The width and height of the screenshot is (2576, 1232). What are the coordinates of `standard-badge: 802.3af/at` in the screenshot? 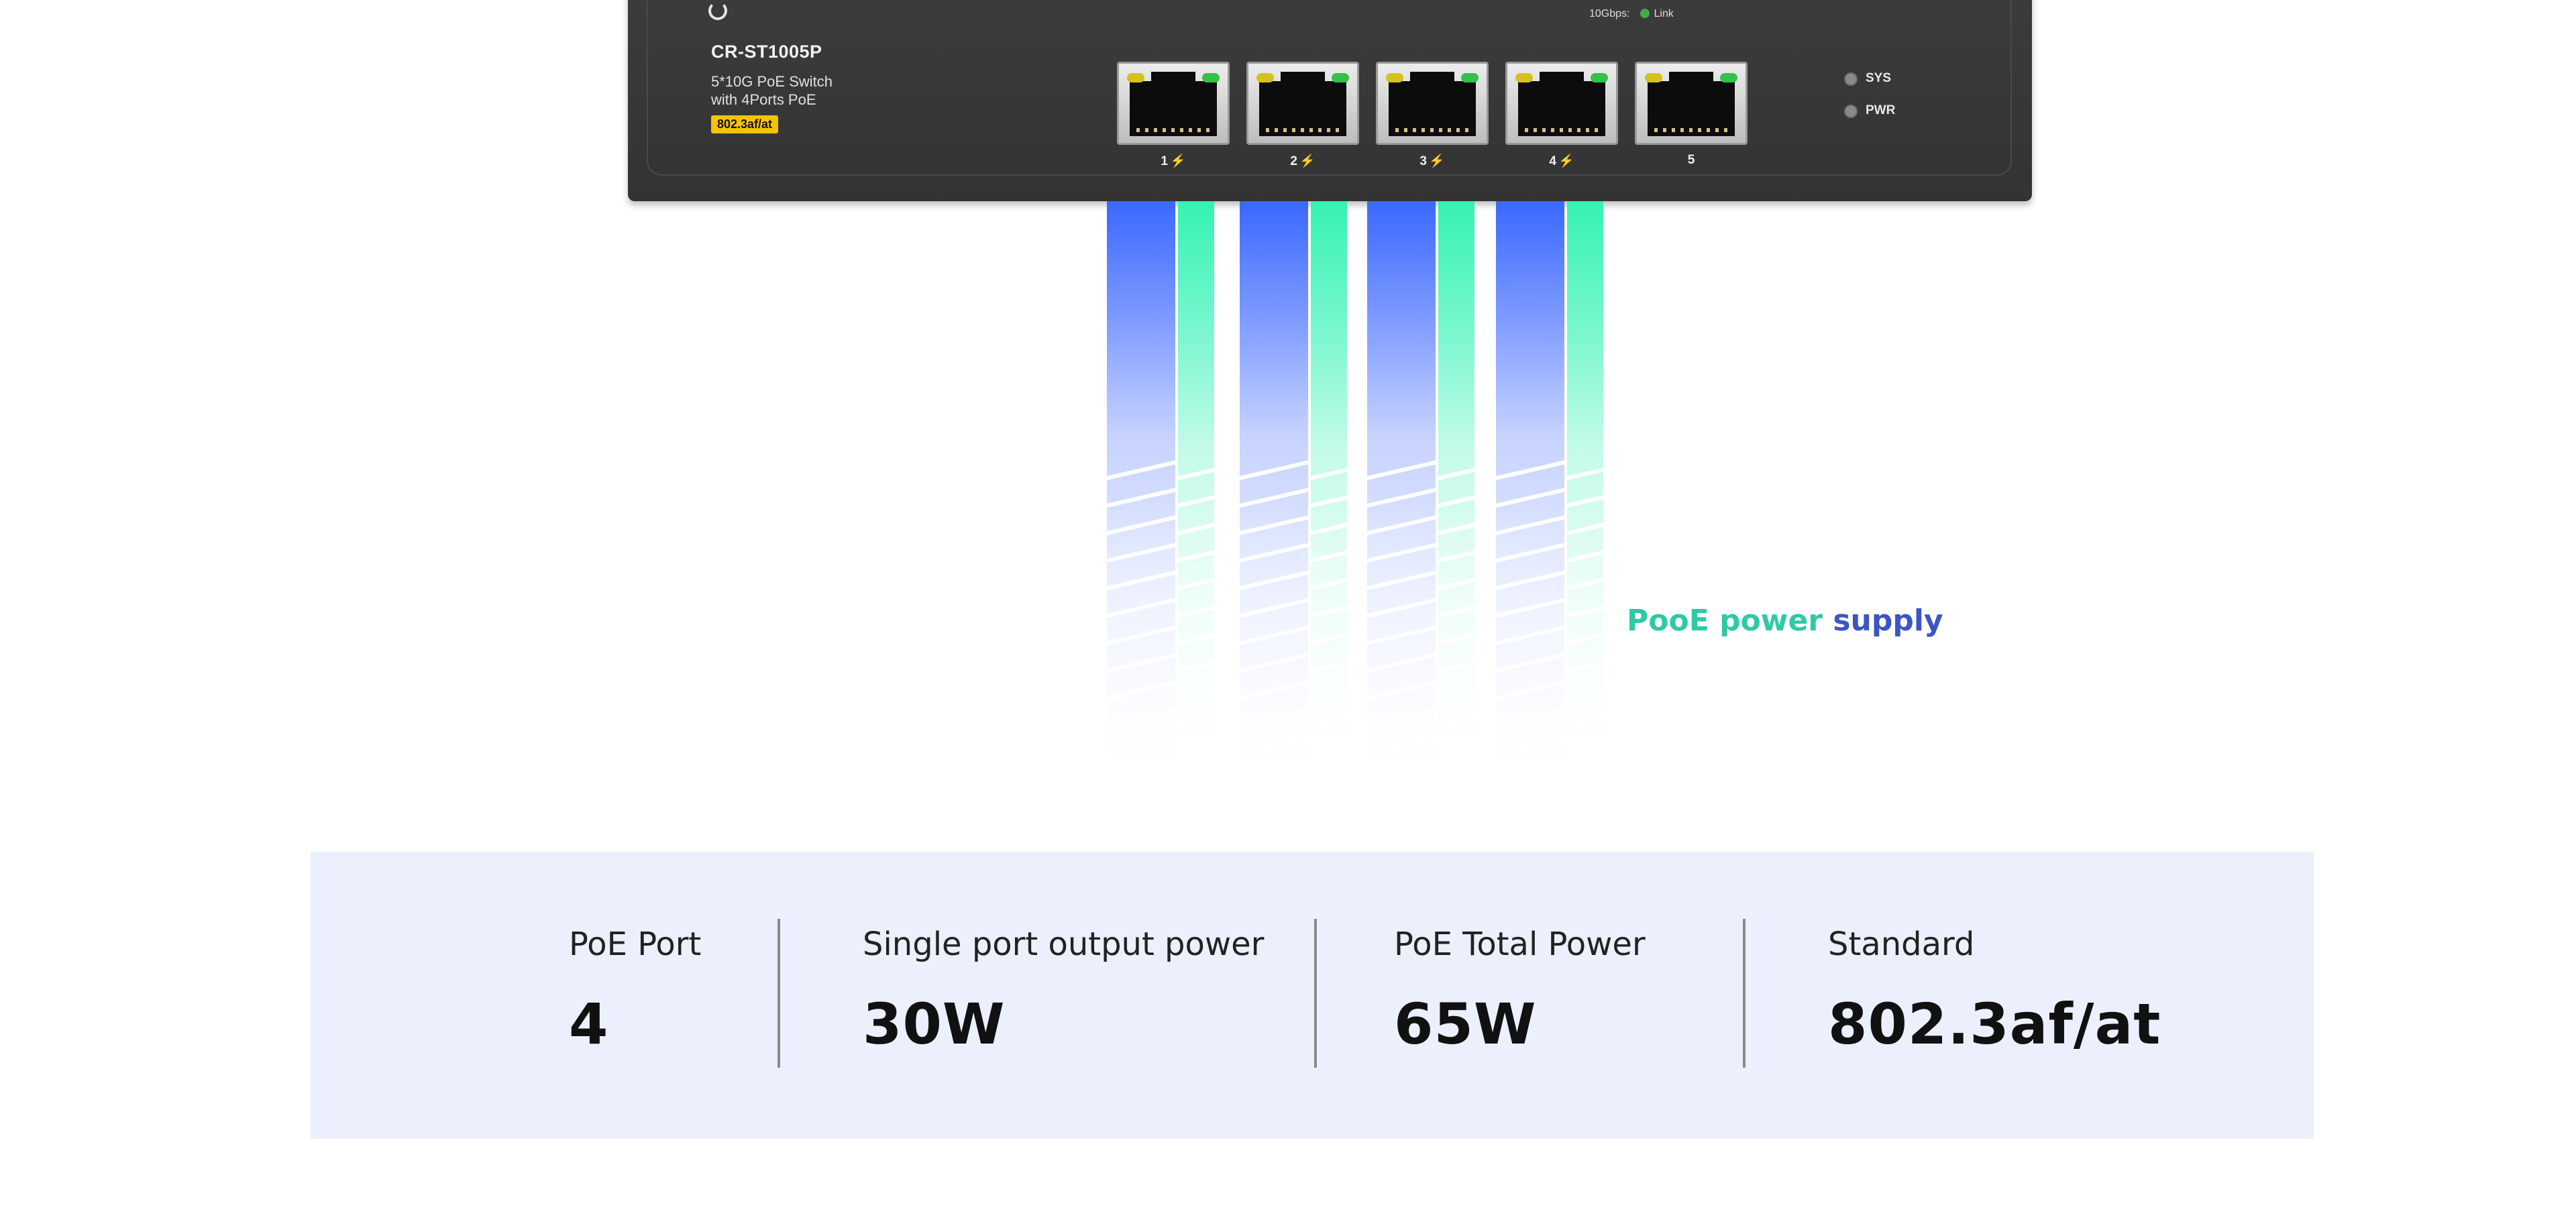 It's located at (745, 124).